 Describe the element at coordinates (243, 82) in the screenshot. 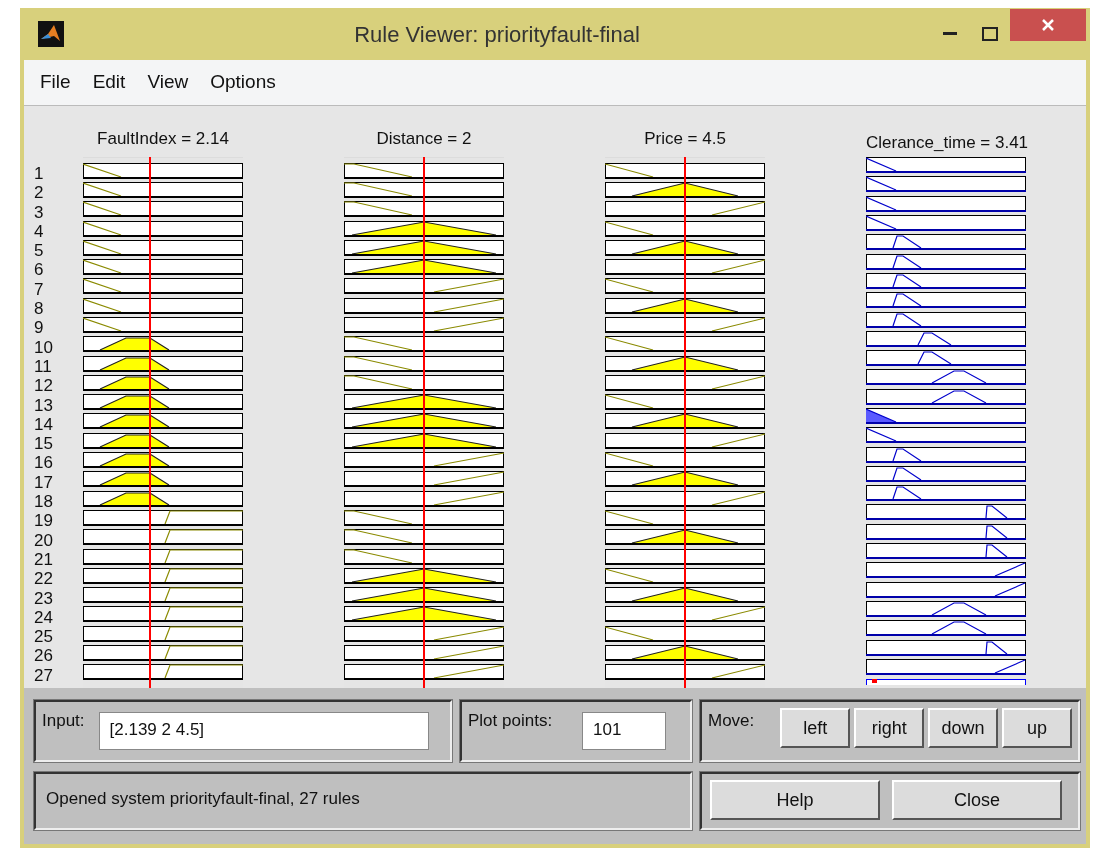

I see `menu-item: Options` at that location.